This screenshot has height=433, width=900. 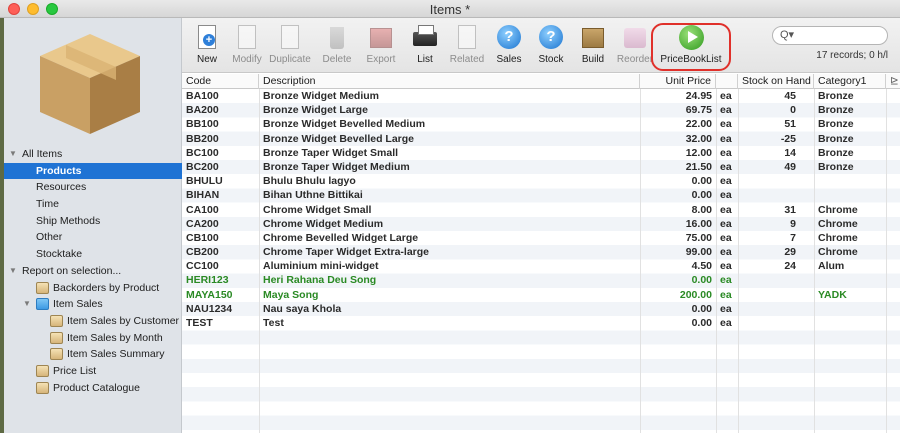 What do you see at coordinates (93, 187) in the screenshot?
I see `sidebar-item: Resources` at bounding box center [93, 187].